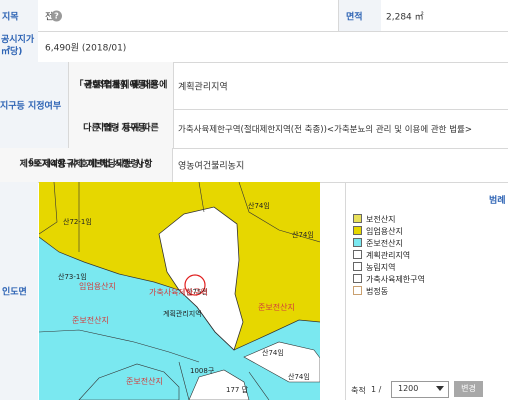 This screenshot has height=400, width=508. I want to click on area-header: 면적, so click(359, 15).